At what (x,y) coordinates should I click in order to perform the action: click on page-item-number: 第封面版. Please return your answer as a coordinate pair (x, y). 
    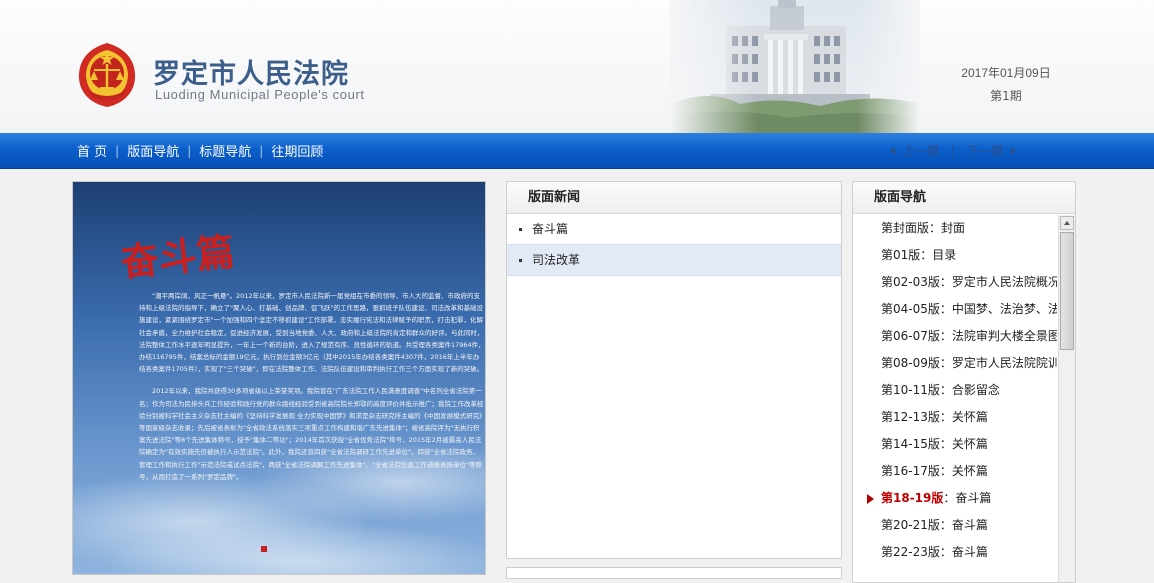
    Looking at the image, I should click on (905, 228).